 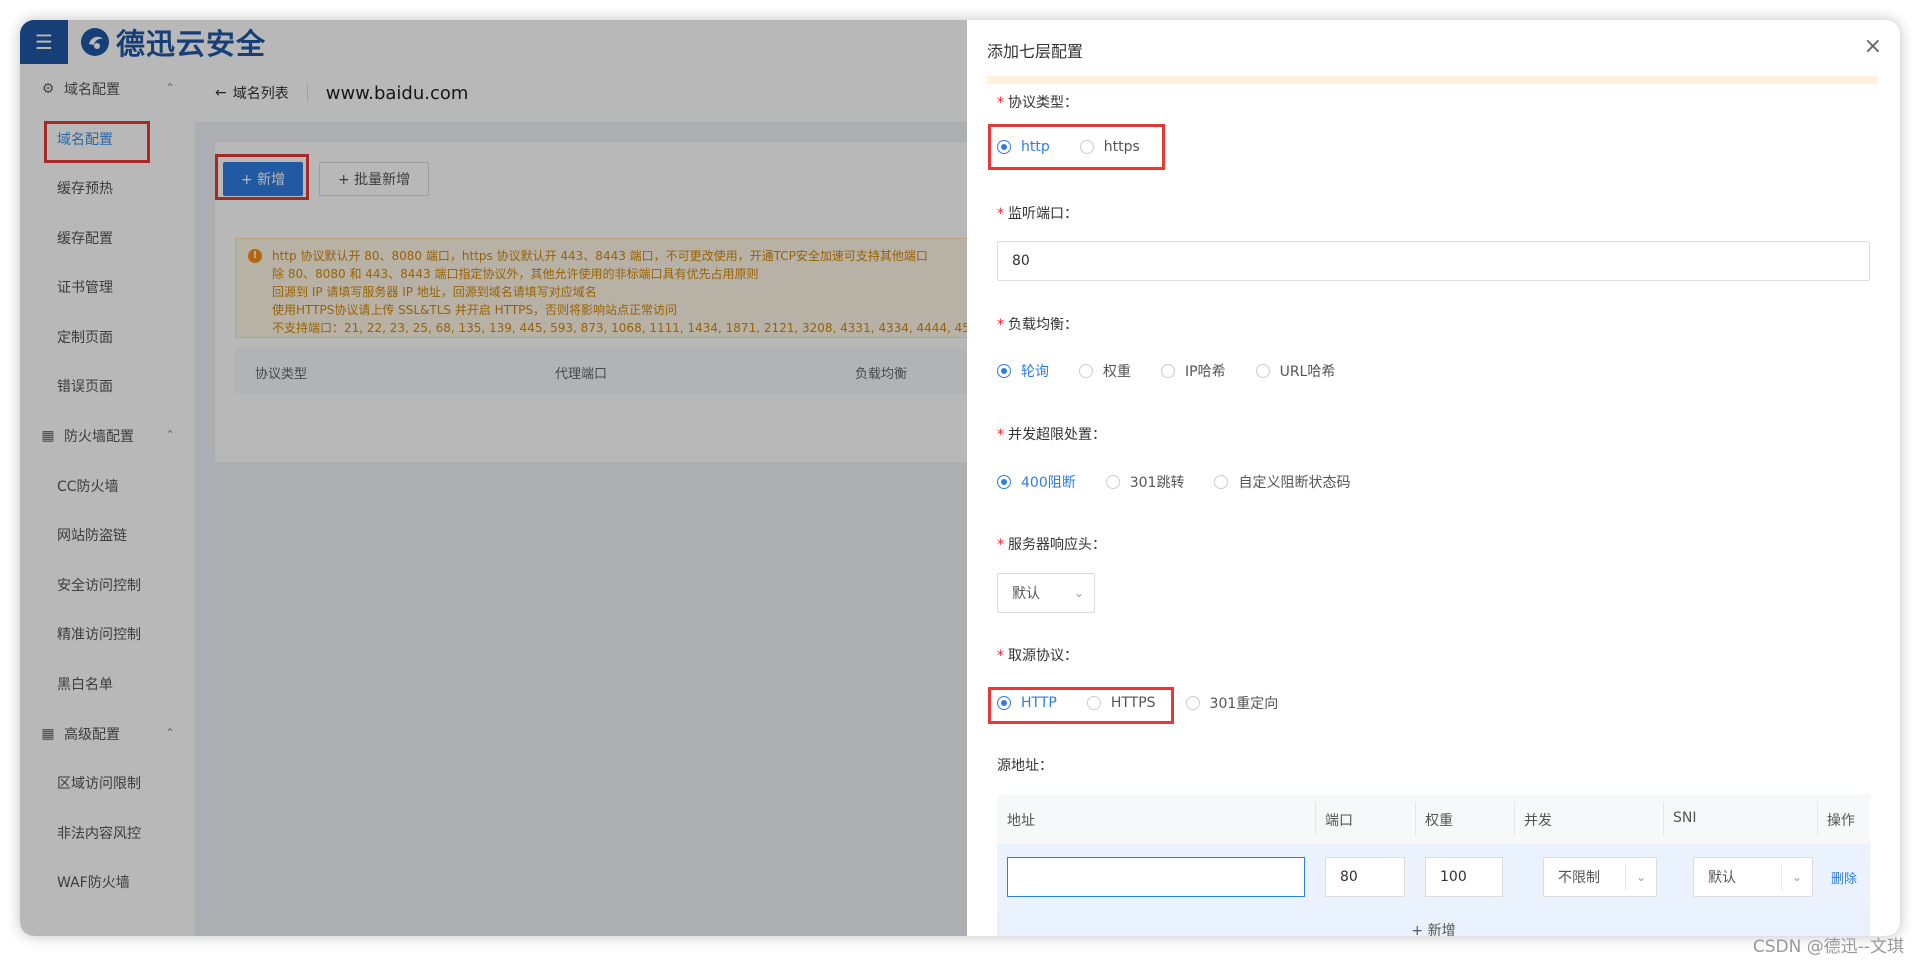 I want to click on resp-header-label: * 服务器响应头：, so click(x=1051, y=545).